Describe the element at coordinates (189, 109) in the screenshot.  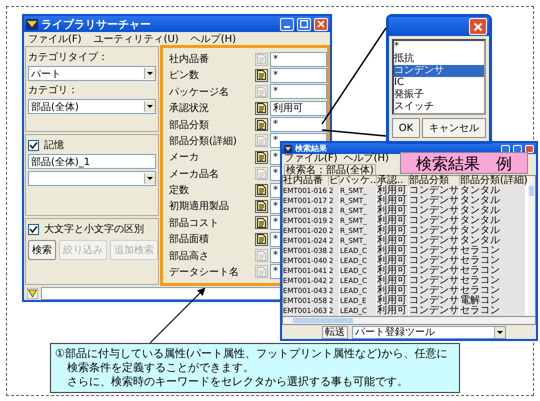
I see `attribute-label: 承認状況` at that location.